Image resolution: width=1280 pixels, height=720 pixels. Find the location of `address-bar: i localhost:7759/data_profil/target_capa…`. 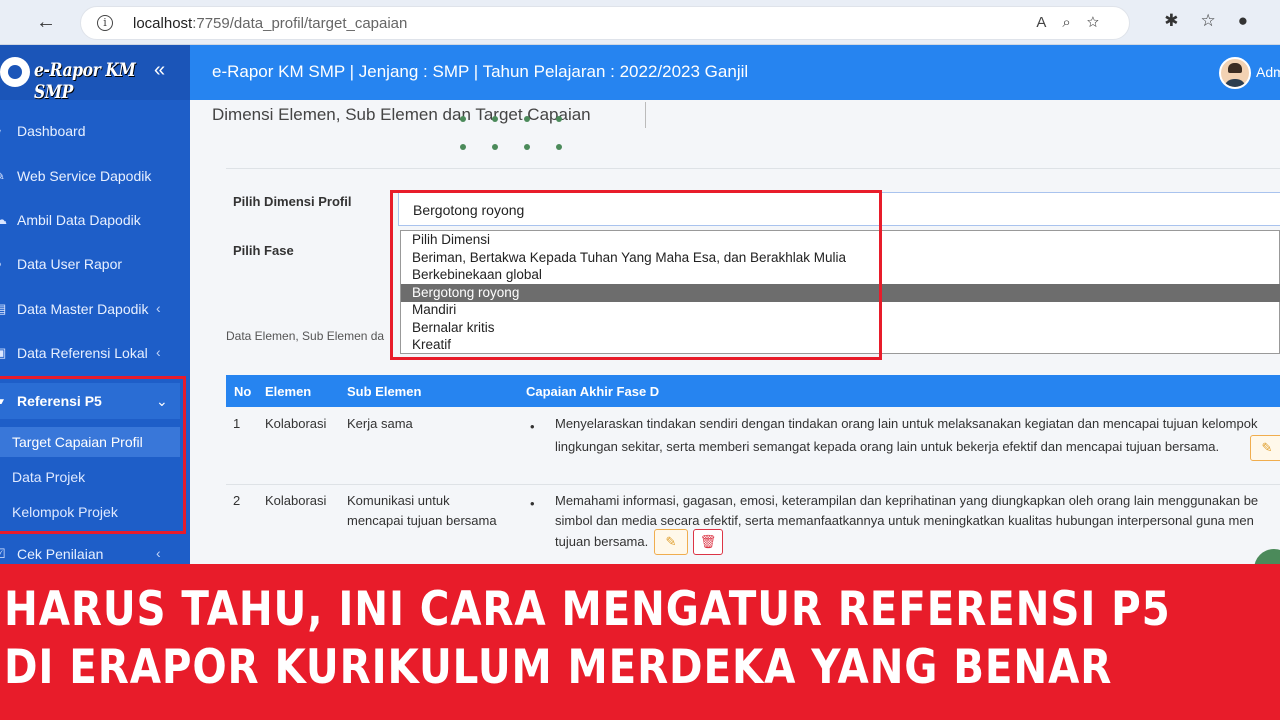

address-bar: i localhost:7759/data_profil/target_capa… is located at coordinates (605, 23).